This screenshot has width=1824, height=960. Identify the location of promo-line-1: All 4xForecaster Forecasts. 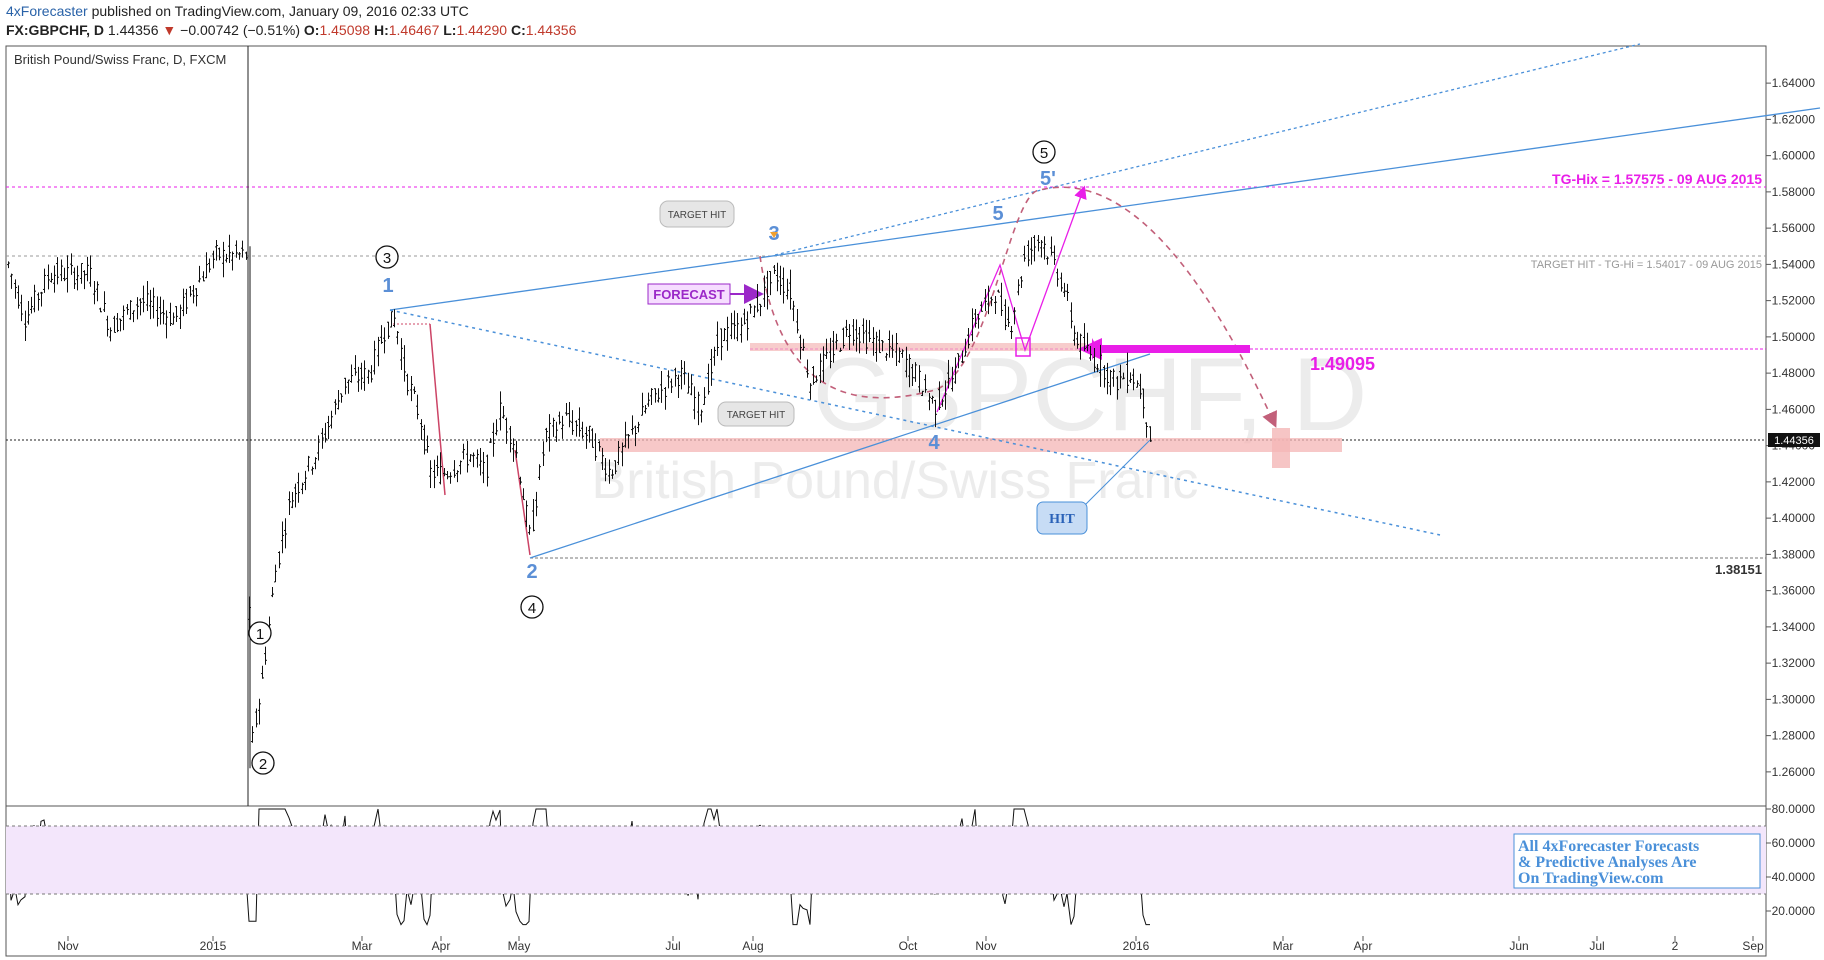
(1608, 846).